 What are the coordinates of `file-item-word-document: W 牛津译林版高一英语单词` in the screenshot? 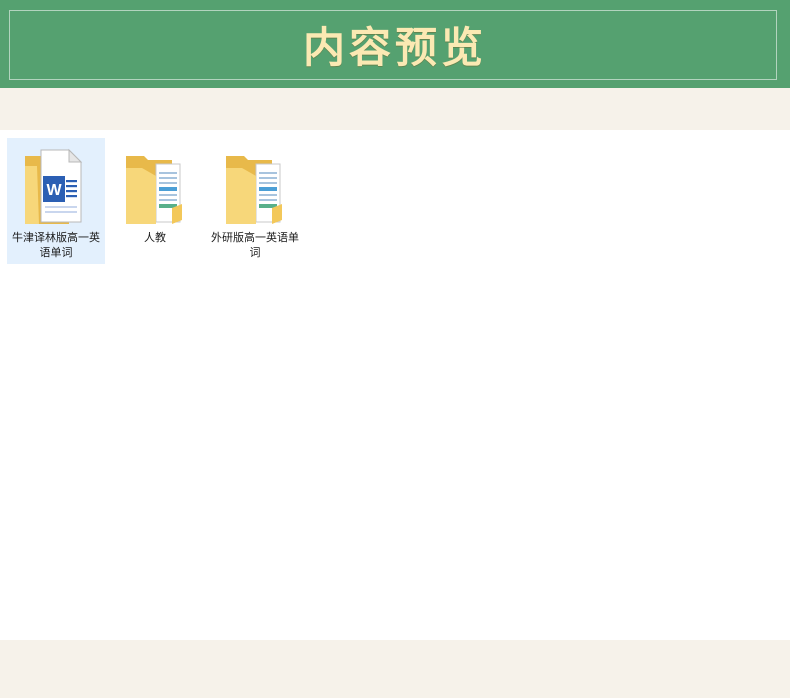 It's located at (56, 201).